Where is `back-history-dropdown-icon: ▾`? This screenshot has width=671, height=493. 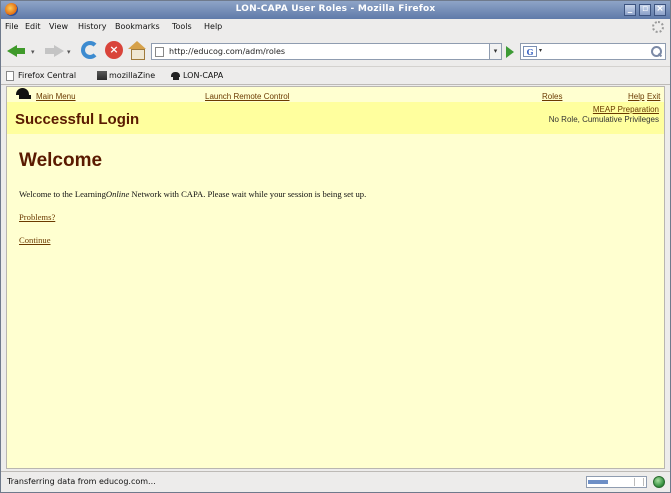 back-history-dropdown-icon: ▾ is located at coordinates (33, 52).